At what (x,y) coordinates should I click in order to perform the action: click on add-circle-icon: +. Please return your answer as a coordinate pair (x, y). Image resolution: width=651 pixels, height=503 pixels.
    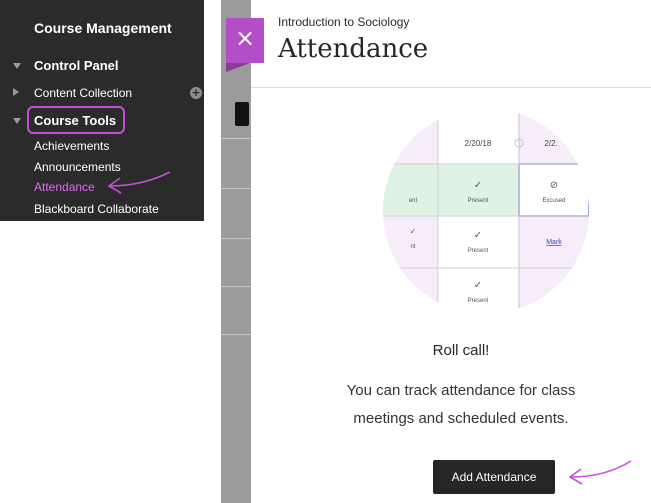
    Looking at the image, I should click on (196, 93).